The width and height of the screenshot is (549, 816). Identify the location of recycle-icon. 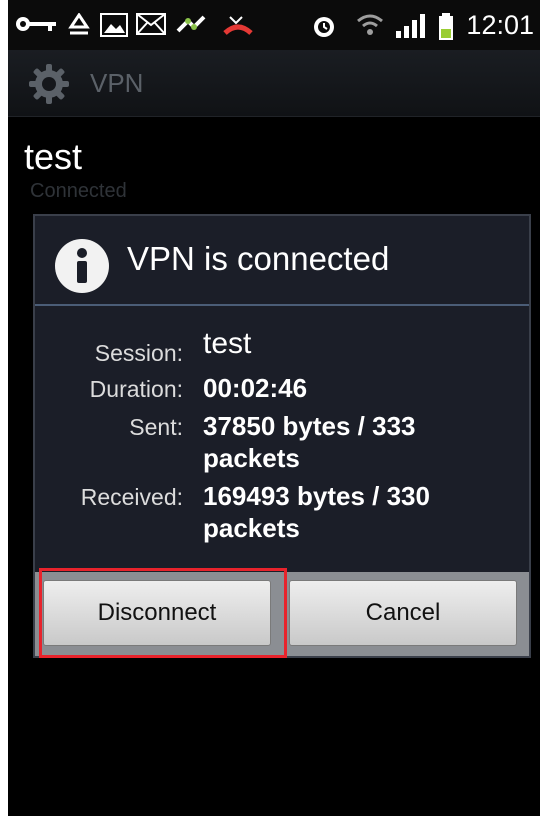
(79, 24).